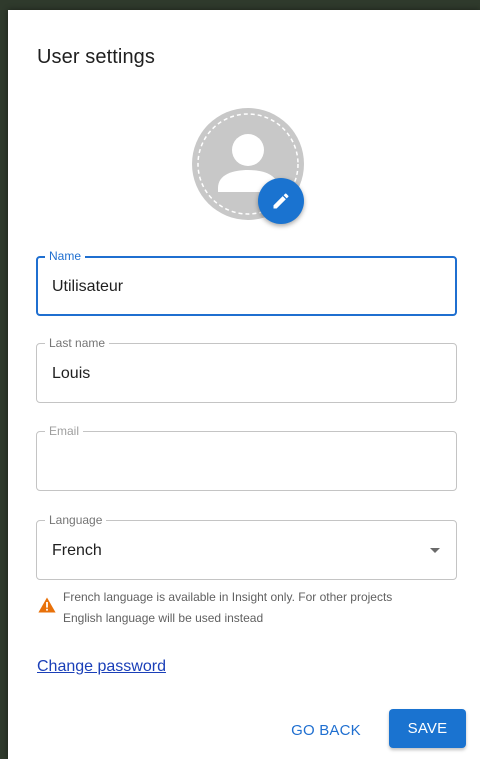 Image resolution: width=480 pixels, height=759 pixels. I want to click on caret-down-icon, so click(435, 550).